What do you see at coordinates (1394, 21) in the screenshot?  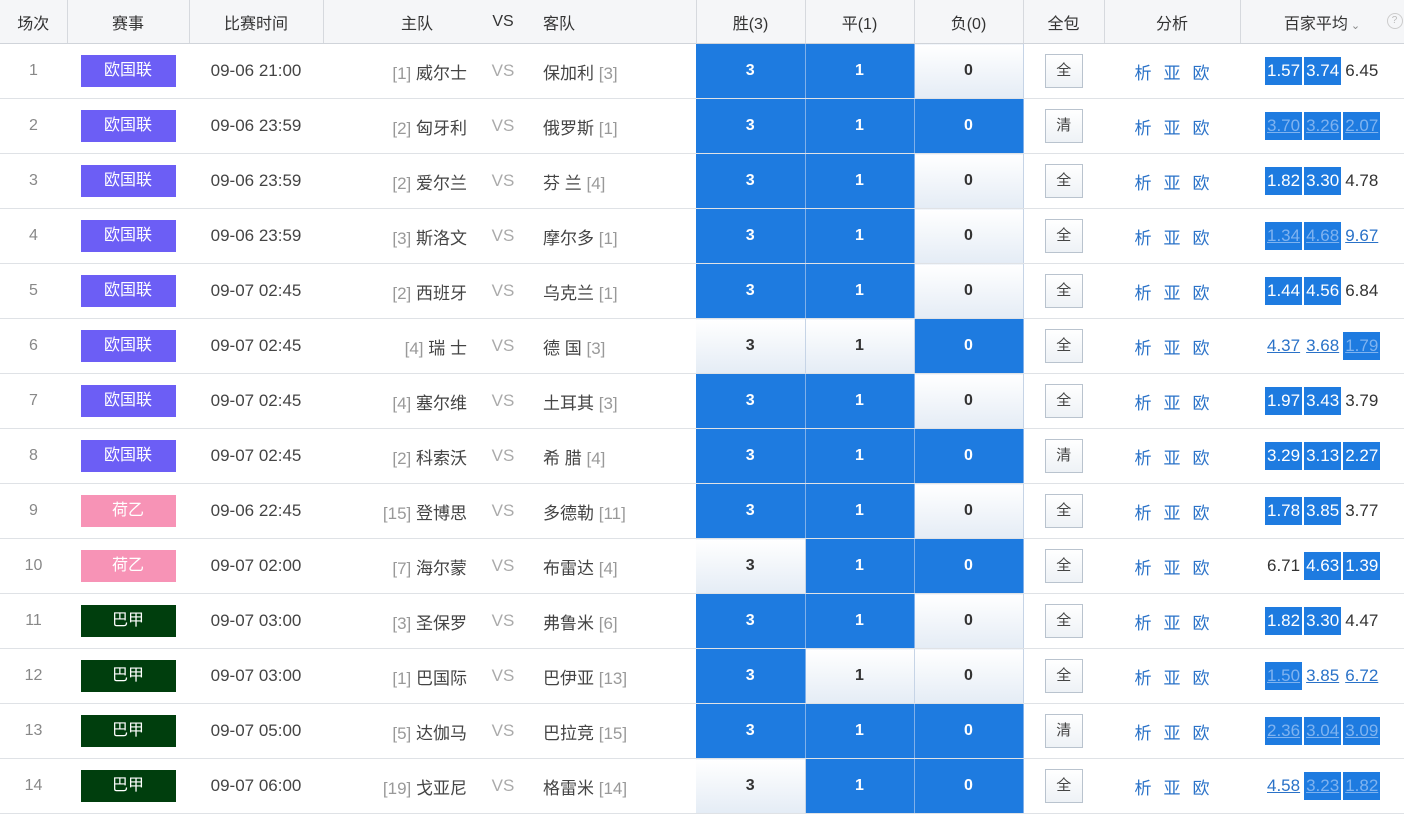 I see `question-icon: ?` at bounding box center [1394, 21].